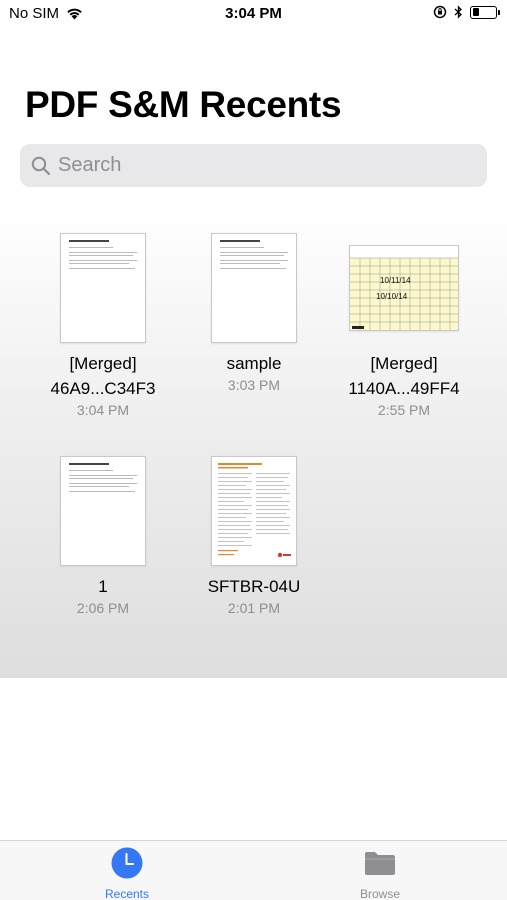 This screenshot has height=900, width=507. Describe the element at coordinates (103, 376) in the screenshot. I see `file-name: [Merged] 46A9...C34F3` at that location.